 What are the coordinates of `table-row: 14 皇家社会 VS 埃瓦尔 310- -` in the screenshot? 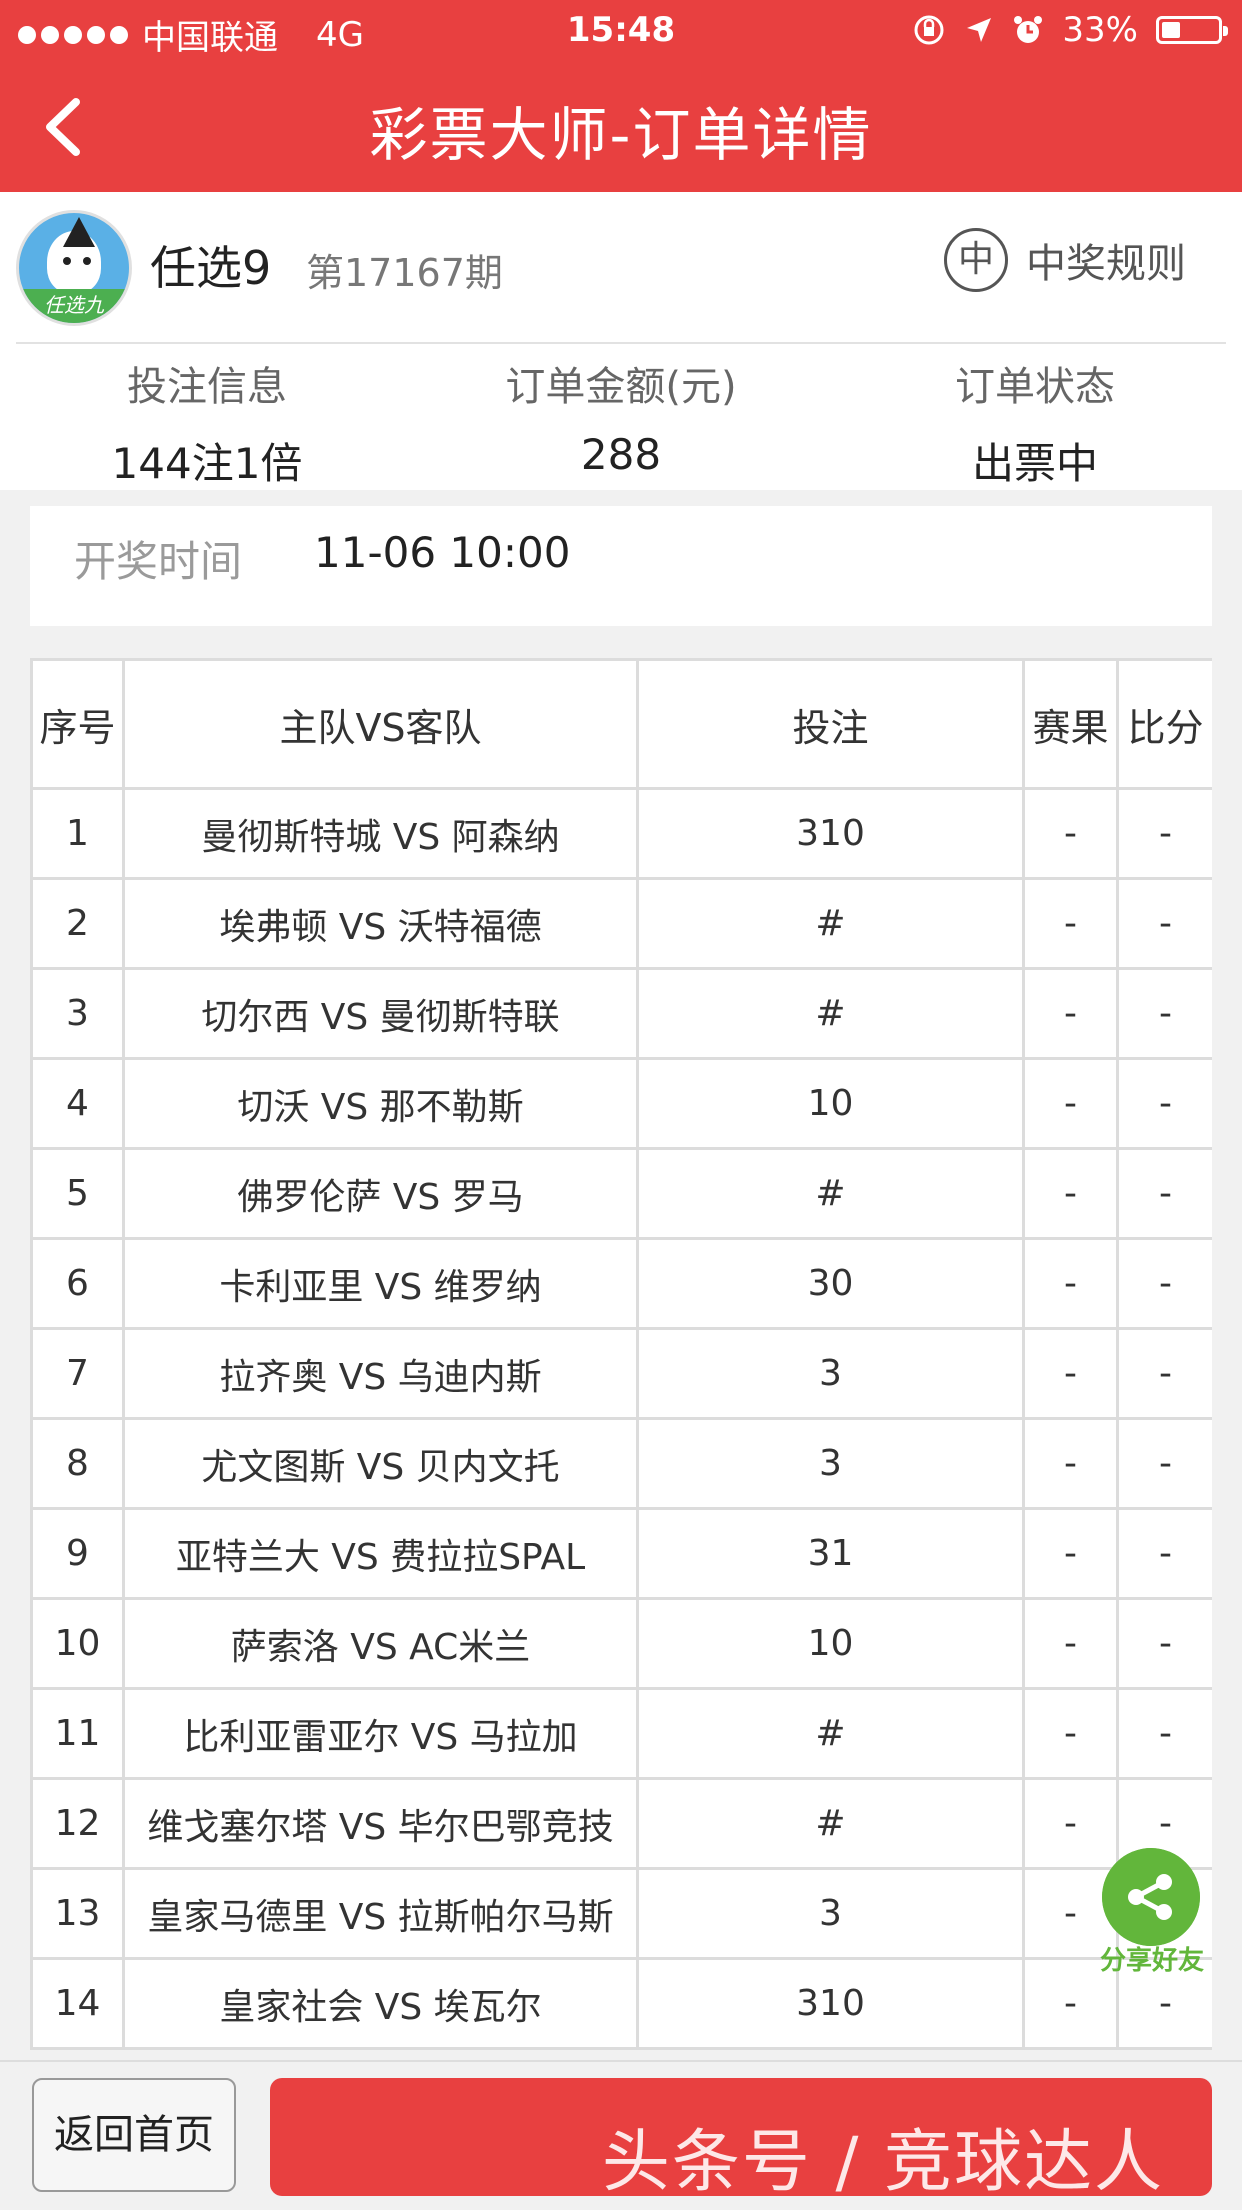 It's located at (621, 2003).